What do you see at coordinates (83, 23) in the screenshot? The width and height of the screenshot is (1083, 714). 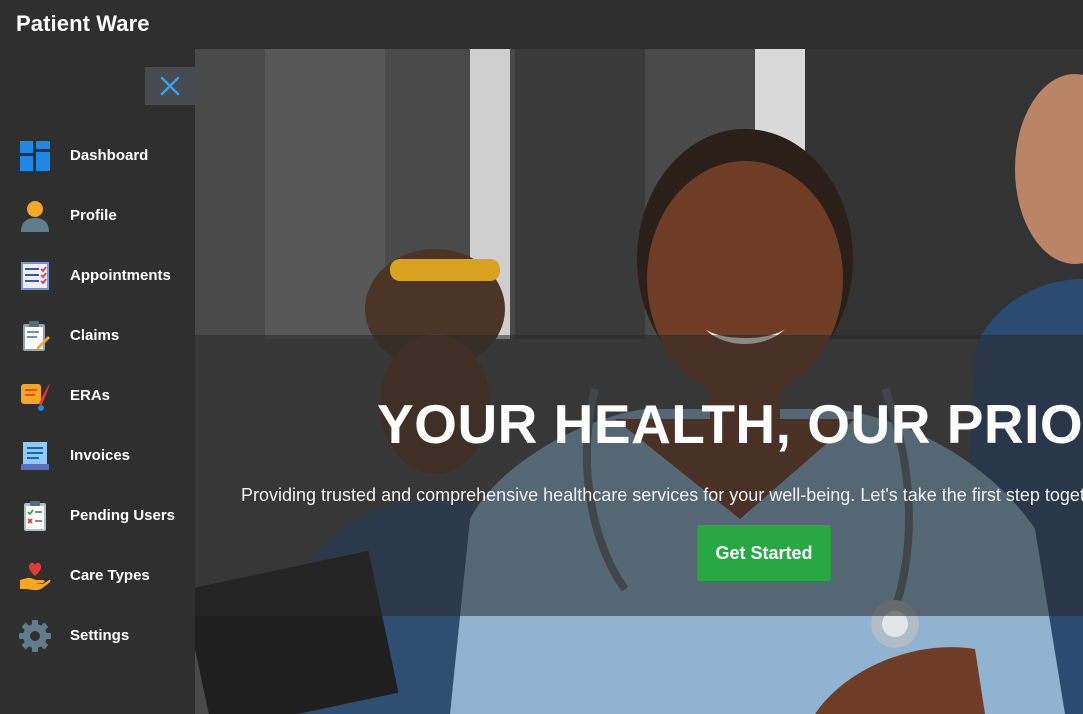 I see `app-title: Patient Ware` at bounding box center [83, 23].